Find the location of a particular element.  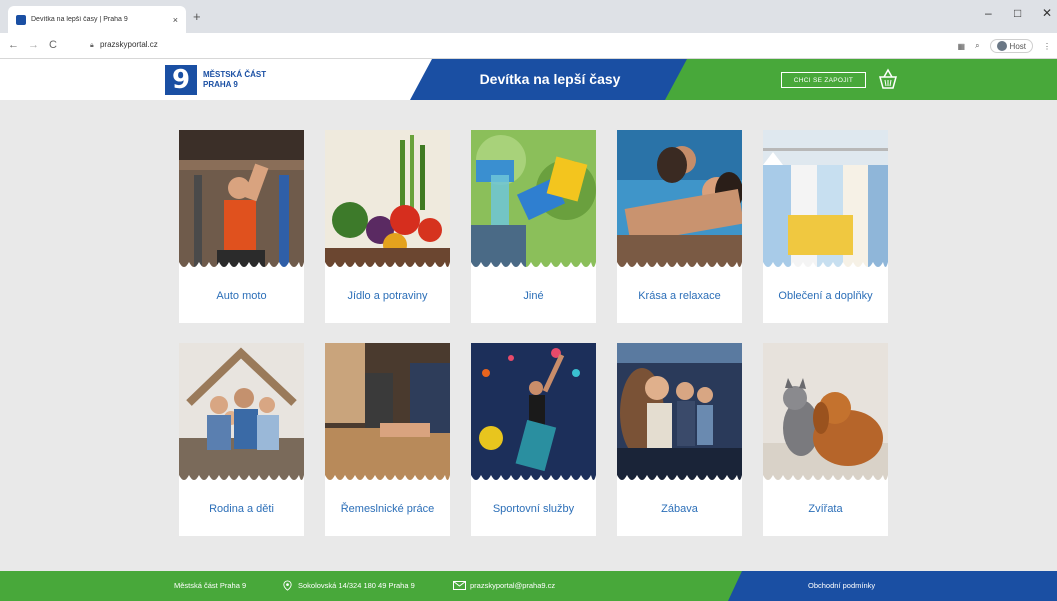

category-label: Jiné is located at coordinates (533, 296).